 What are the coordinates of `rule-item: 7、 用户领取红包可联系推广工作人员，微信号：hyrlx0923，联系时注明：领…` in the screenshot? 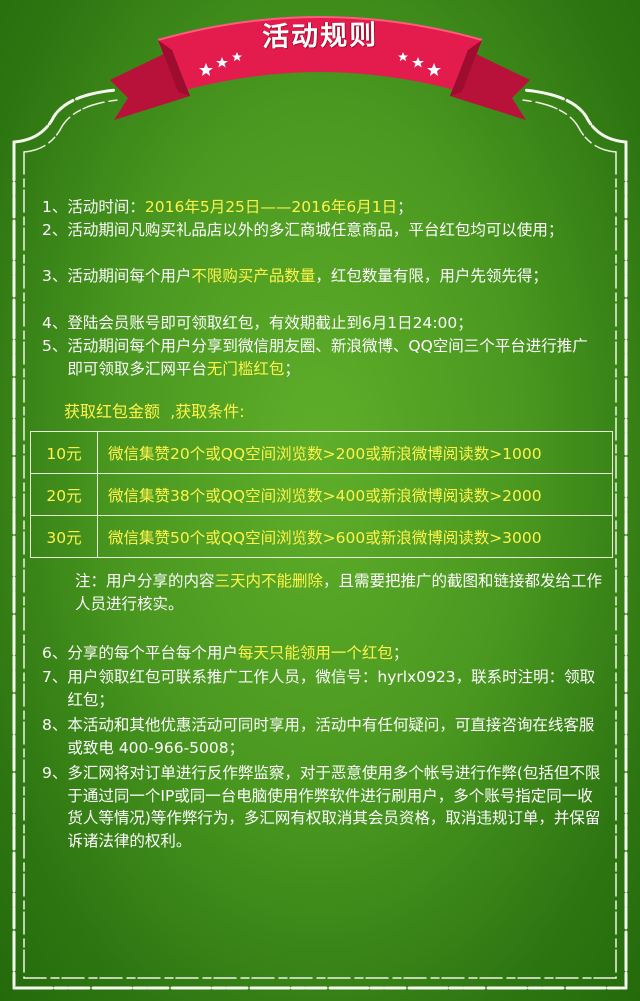 It's located at (322, 688).